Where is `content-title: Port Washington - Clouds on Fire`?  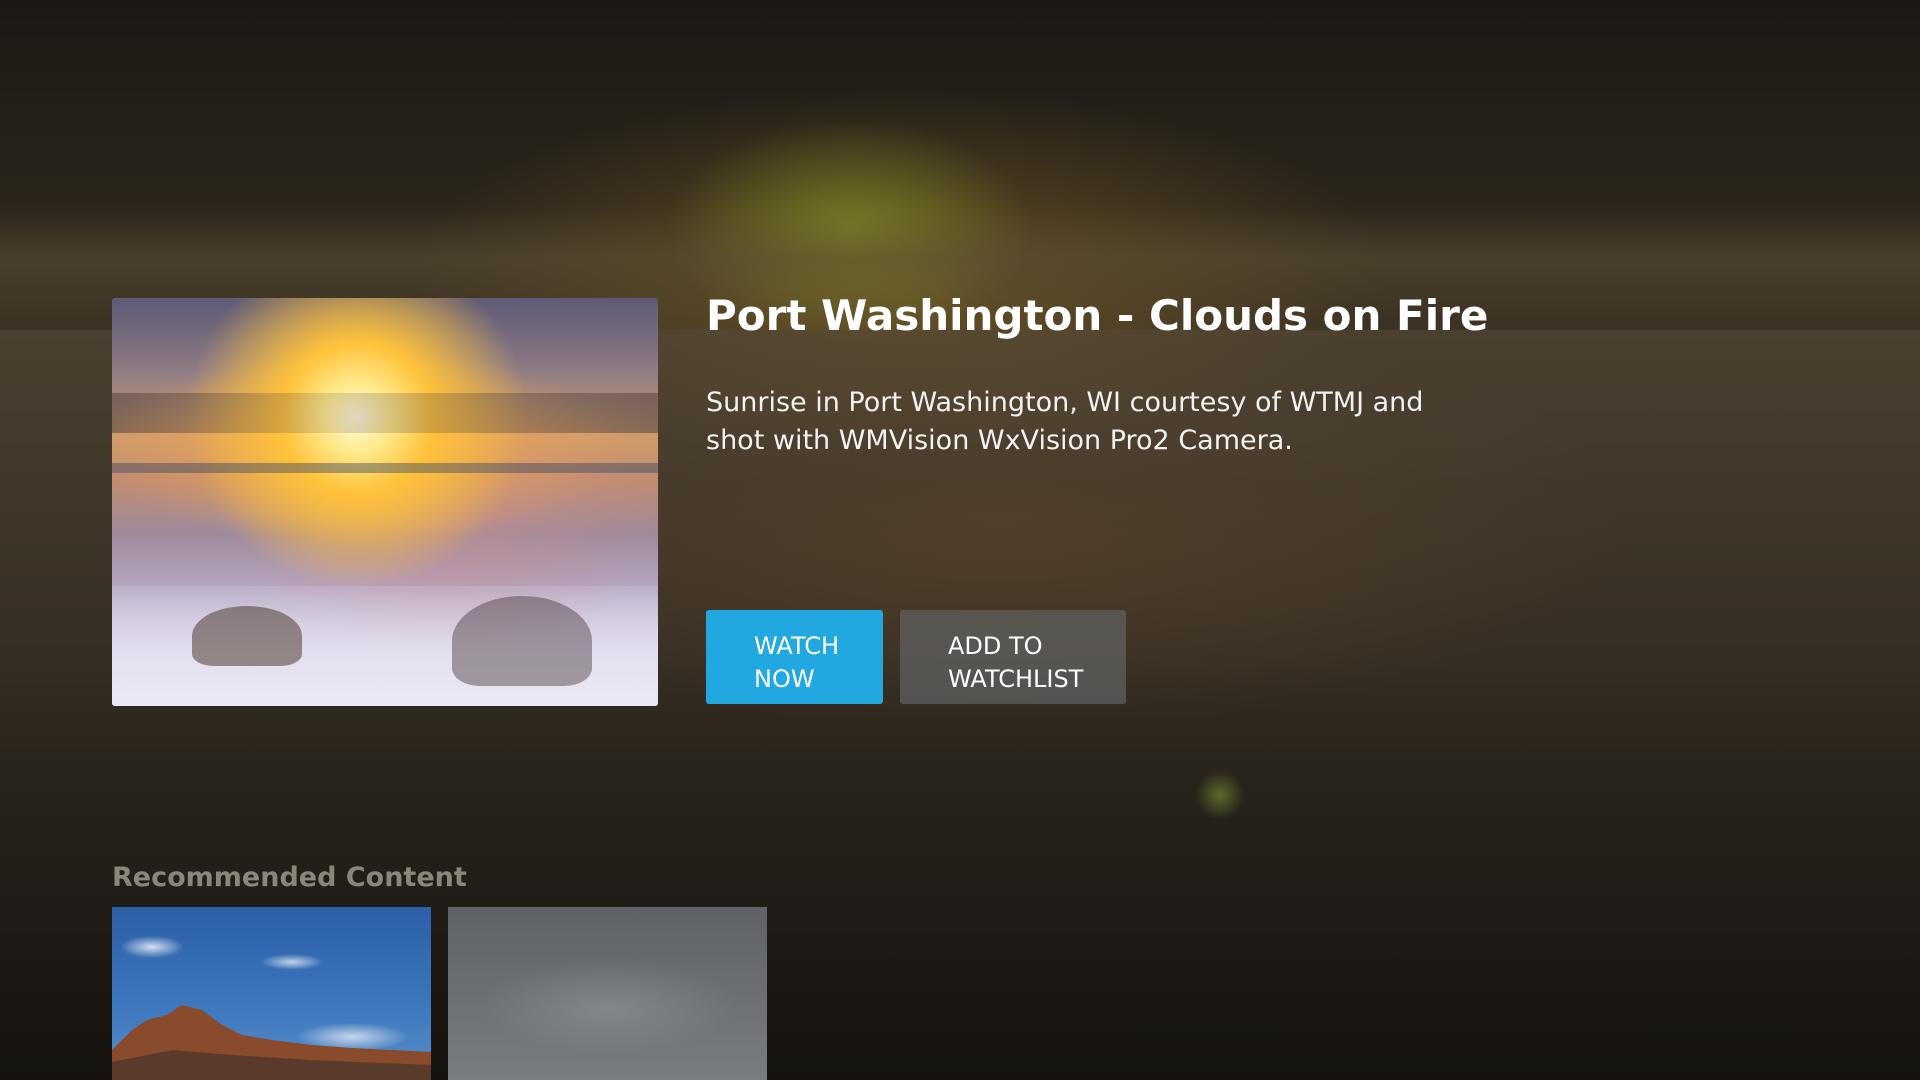 content-title: Port Washington - Clouds on Fire is located at coordinates (1097, 315).